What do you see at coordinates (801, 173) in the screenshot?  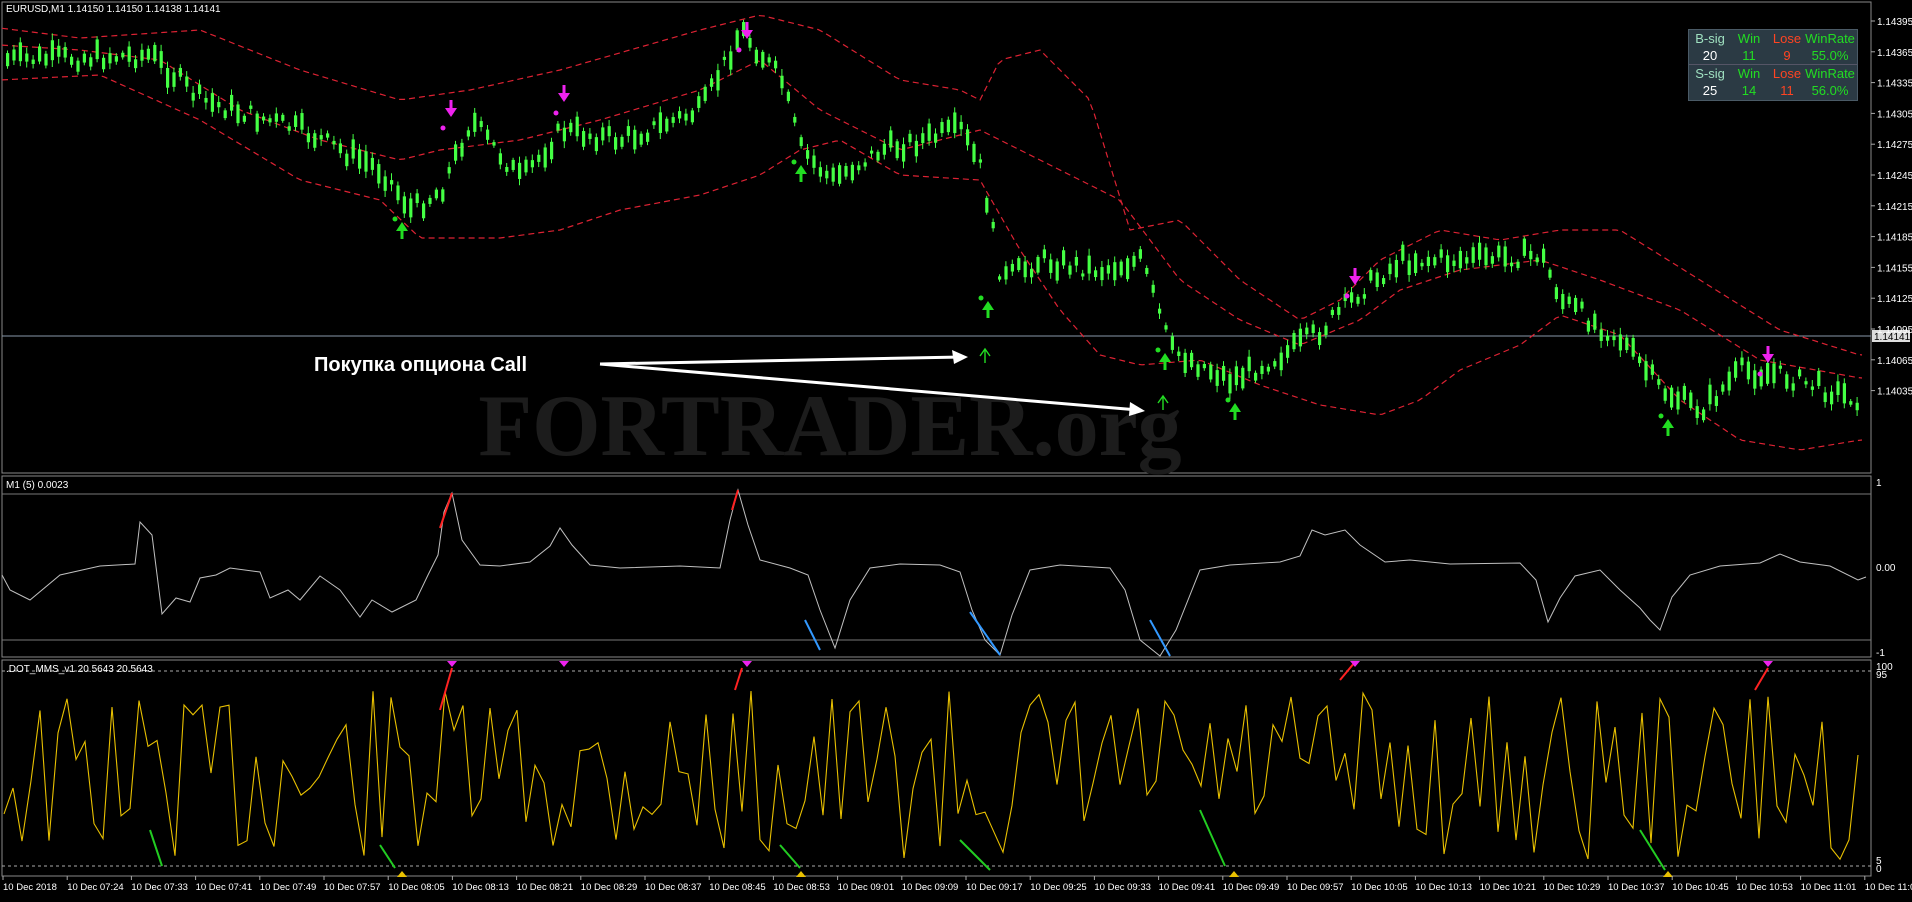 I see `buy-arrow` at bounding box center [801, 173].